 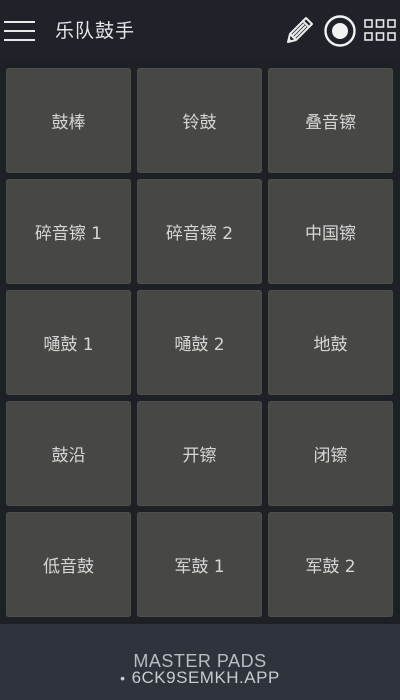 What do you see at coordinates (199, 231) in the screenshot?
I see `pad-crash-cymbal-2: 碎音镲 2` at bounding box center [199, 231].